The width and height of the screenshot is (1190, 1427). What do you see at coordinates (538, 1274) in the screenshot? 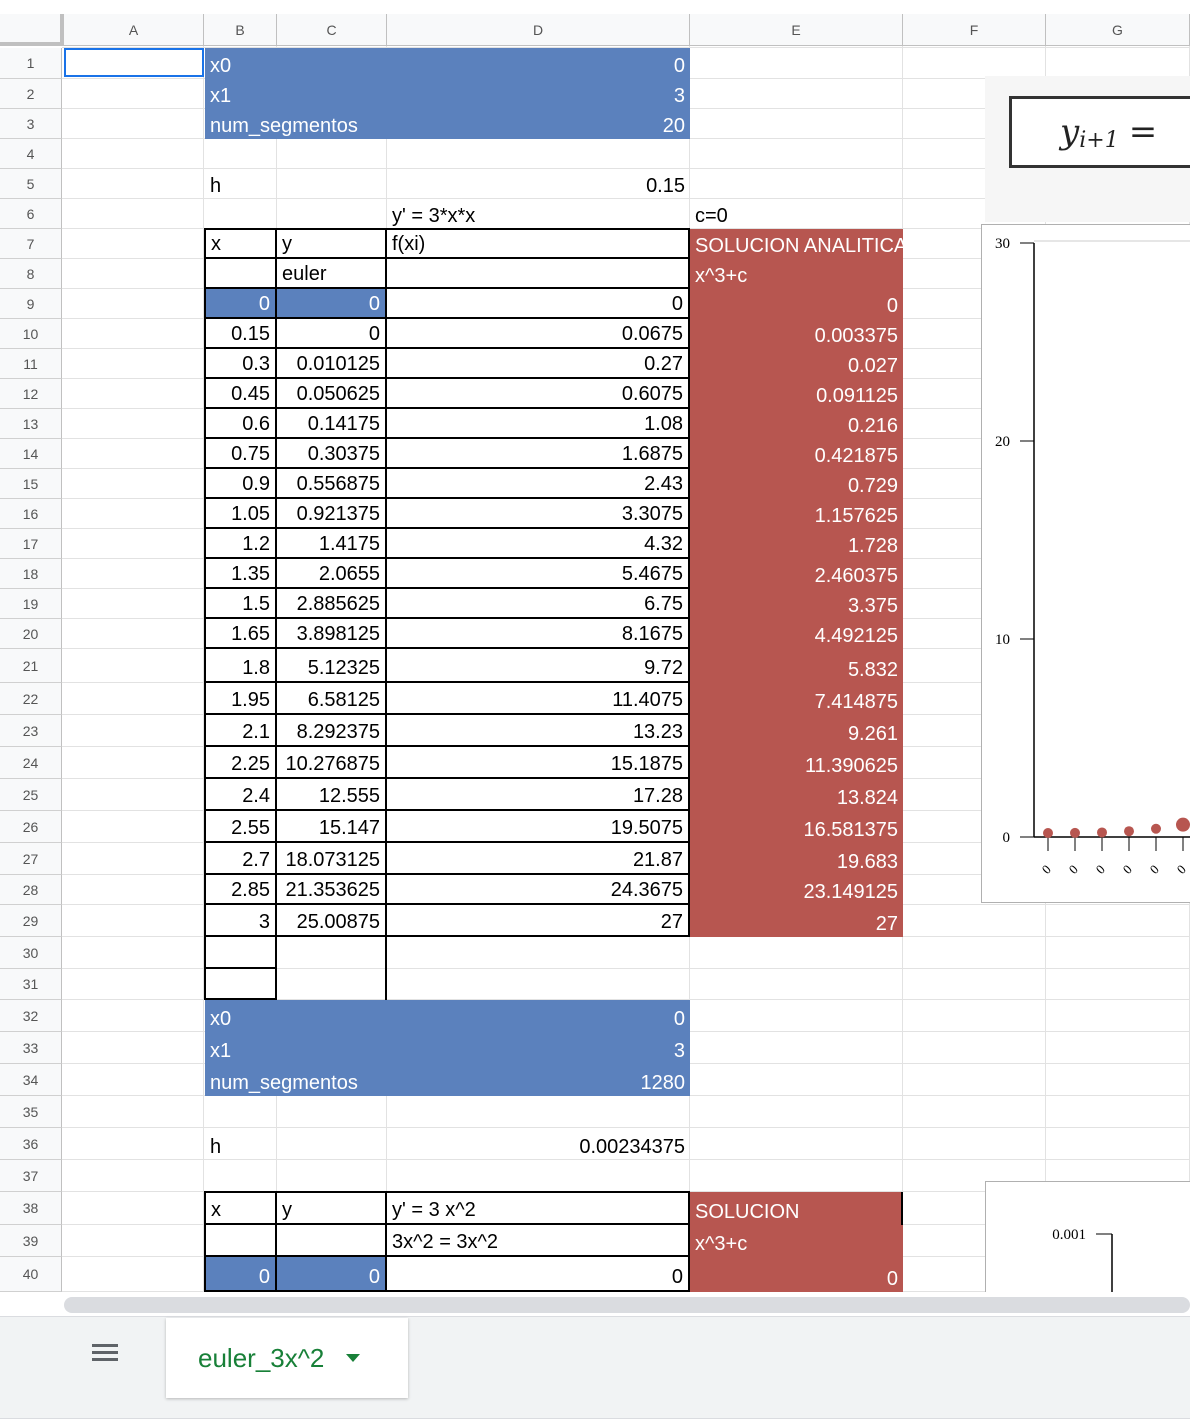
I see `cell-d40: 0` at bounding box center [538, 1274].